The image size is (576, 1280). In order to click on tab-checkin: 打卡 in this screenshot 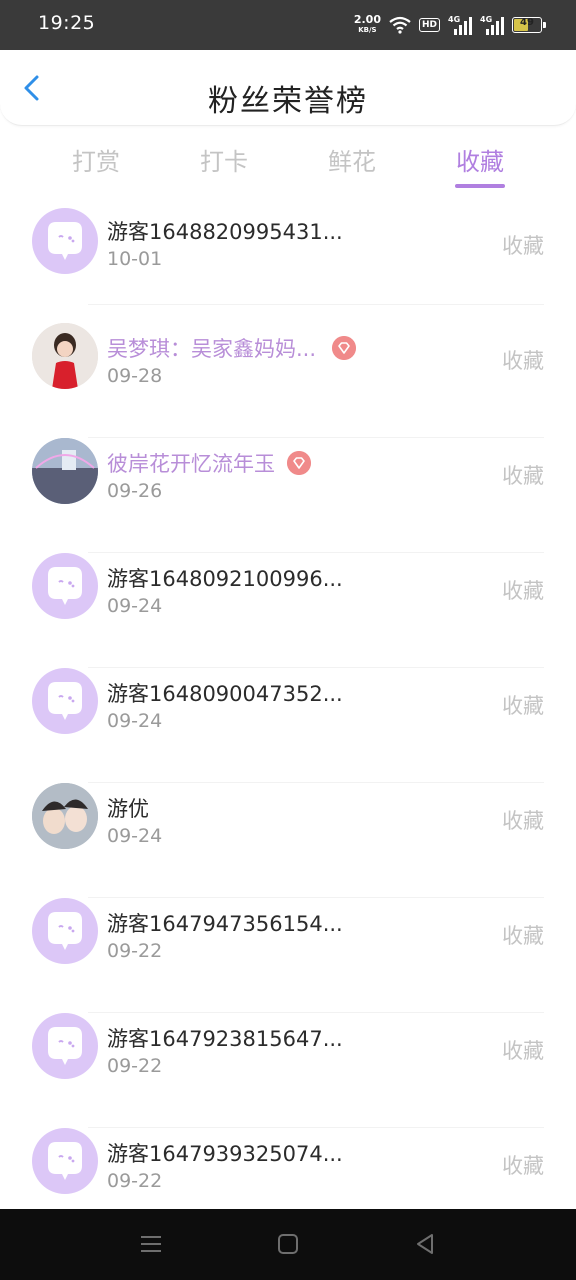, I will do `click(224, 159)`.